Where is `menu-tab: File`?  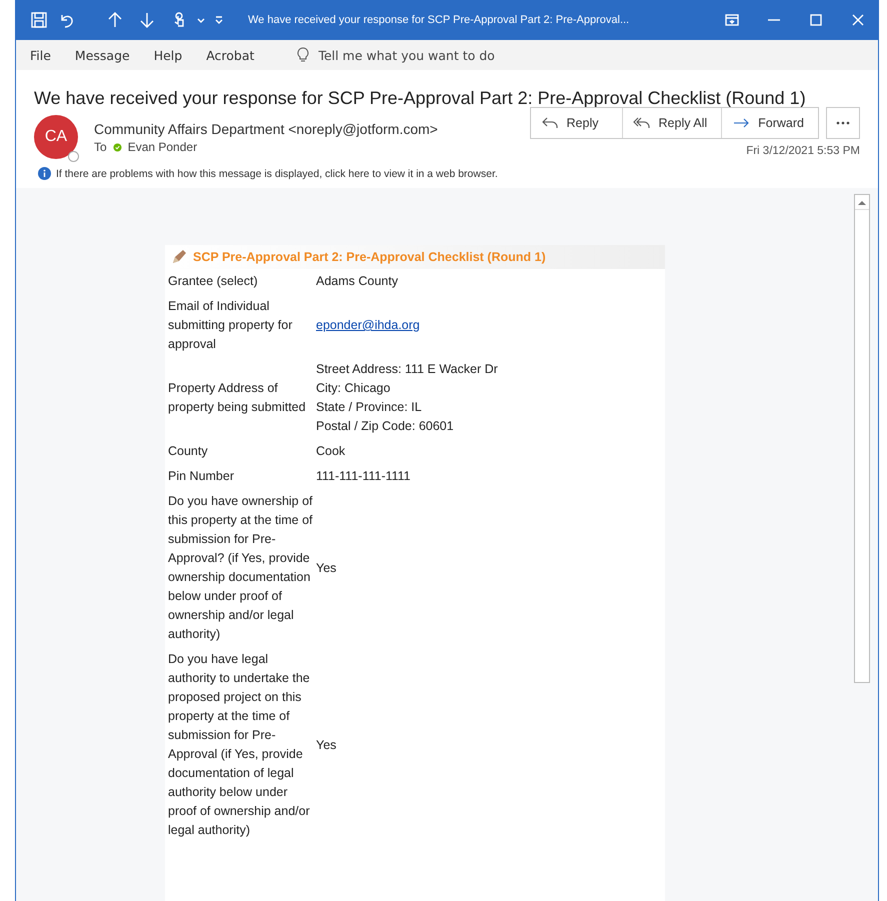
menu-tab: File is located at coordinates (40, 55).